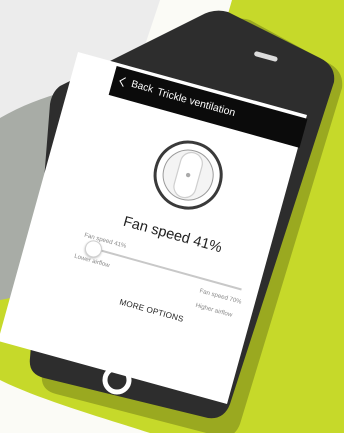 The width and height of the screenshot is (344, 433). I want to click on slider-max-label: Fan speed 70%, so click(220, 296).